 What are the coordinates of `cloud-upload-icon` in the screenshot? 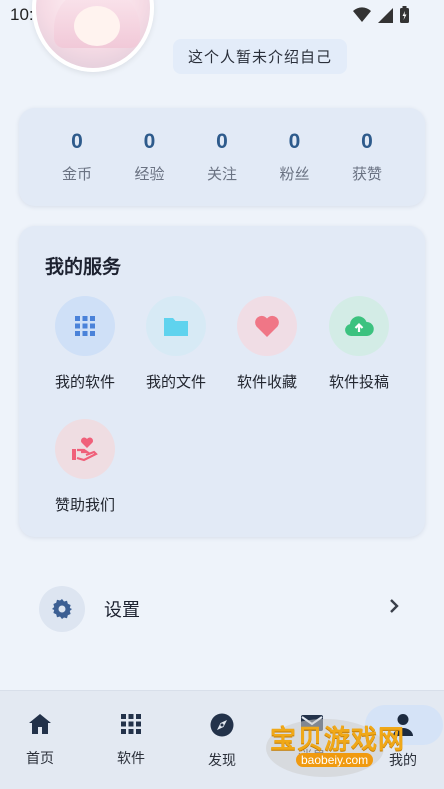 It's located at (359, 326).